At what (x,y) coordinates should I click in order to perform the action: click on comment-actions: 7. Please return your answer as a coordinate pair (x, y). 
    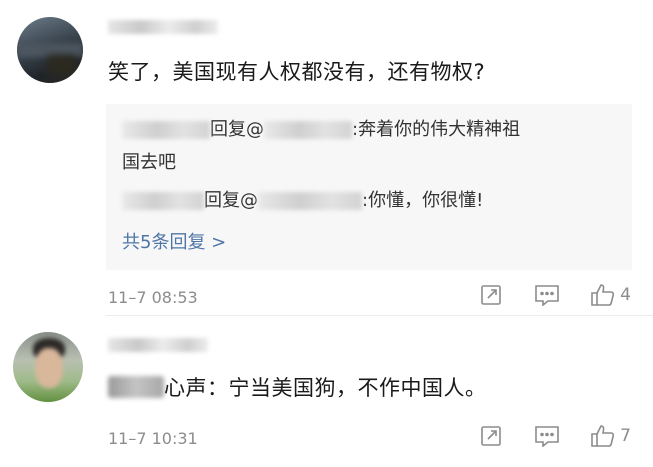
    Looking at the image, I should click on (540, 436).